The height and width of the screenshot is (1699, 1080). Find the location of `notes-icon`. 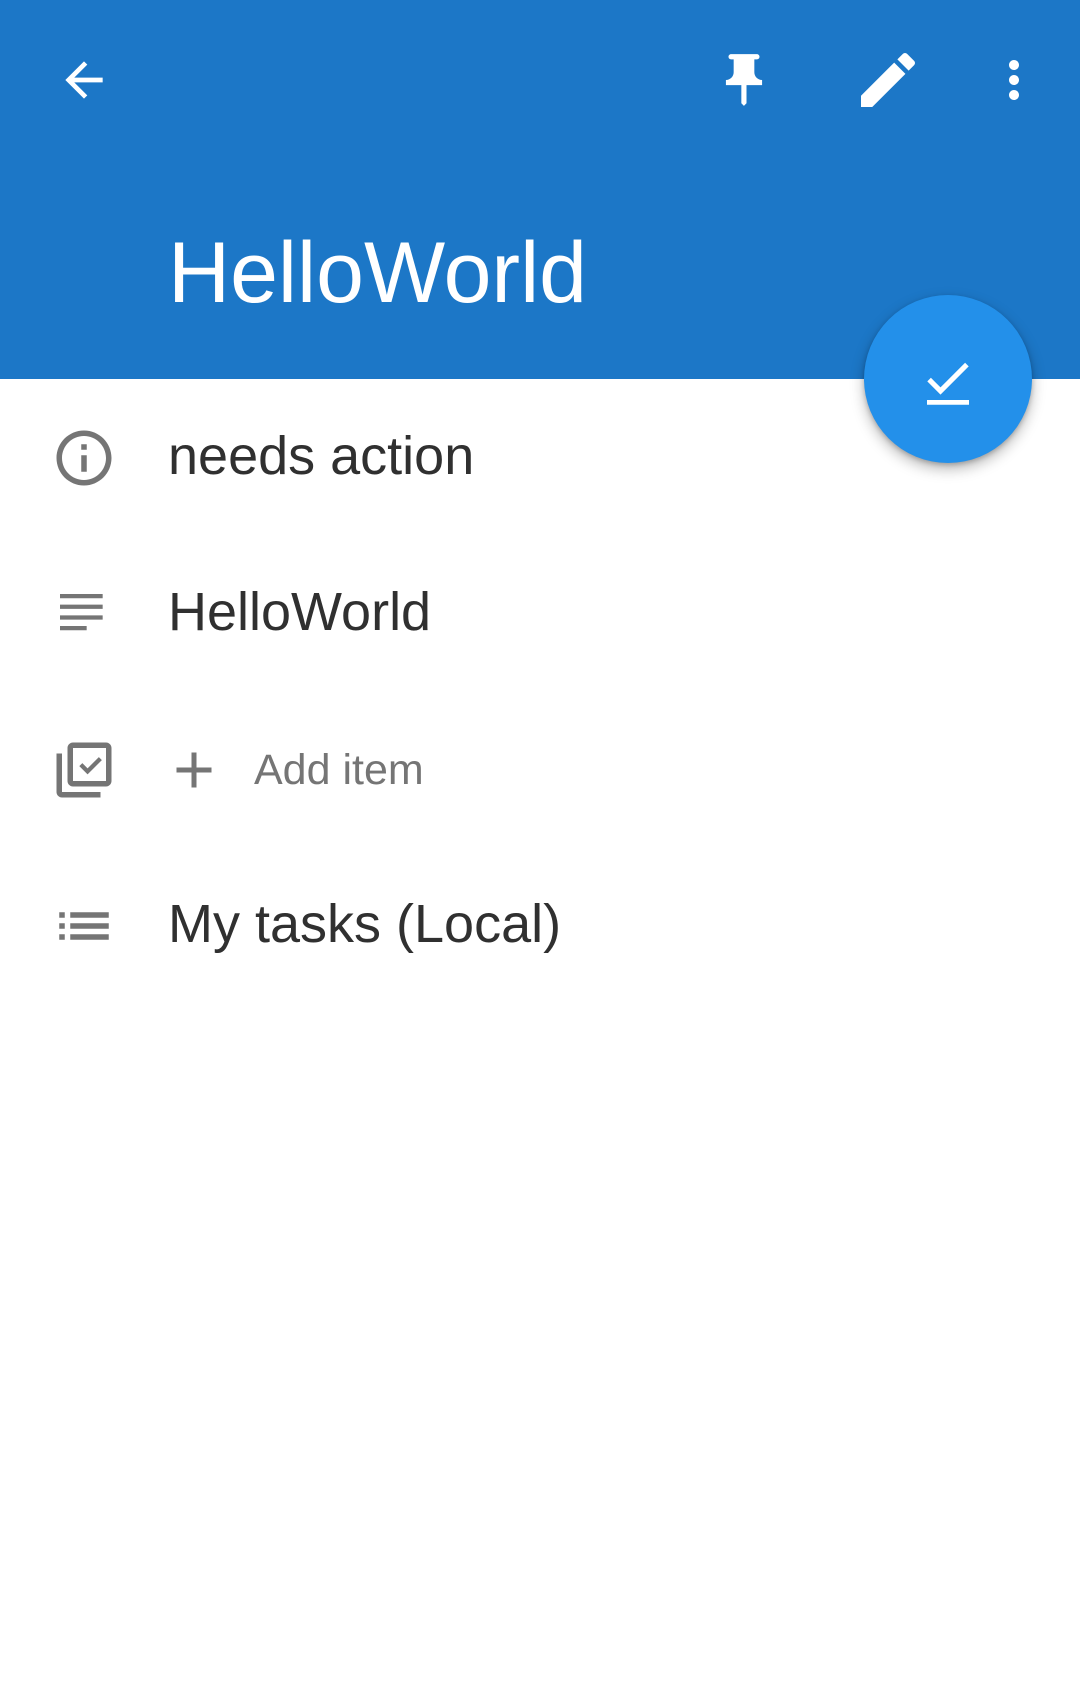

notes-icon is located at coordinates (84, 614).